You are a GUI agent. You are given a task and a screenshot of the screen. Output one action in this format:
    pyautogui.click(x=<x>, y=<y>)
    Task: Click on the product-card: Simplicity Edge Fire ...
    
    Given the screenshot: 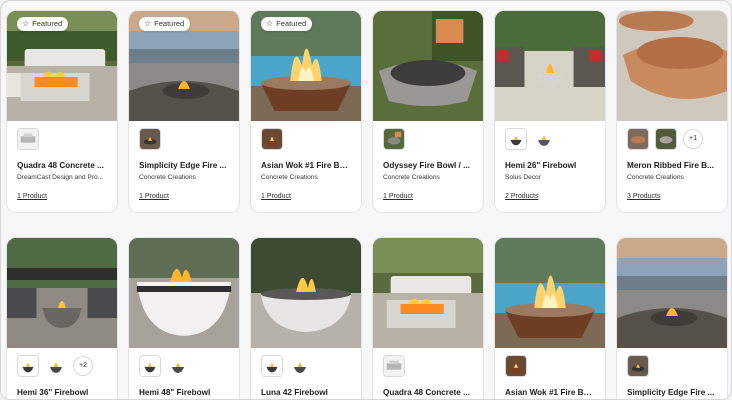 What is the action you would take?
    pyautogui.click(x=672, y=318)
    